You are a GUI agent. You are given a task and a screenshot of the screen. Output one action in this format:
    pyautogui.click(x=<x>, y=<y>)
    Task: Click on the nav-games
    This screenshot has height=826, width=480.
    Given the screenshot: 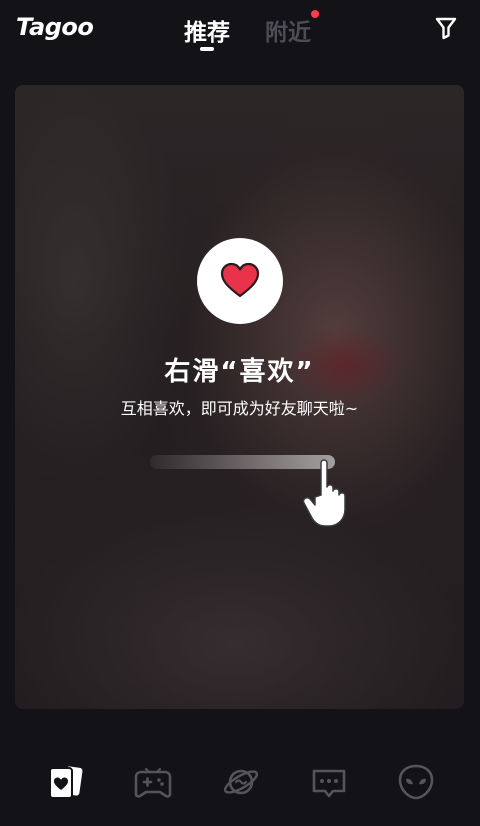 What is the action you would take?
    pyautogui.click(x=153, y=782)
    